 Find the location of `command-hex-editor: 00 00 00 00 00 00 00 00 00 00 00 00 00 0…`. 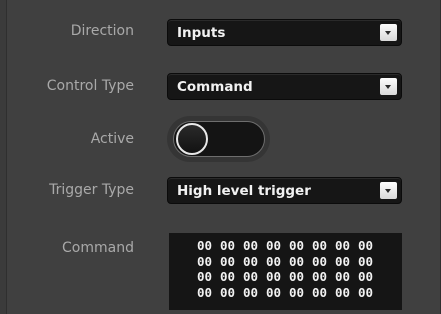

command-hex-editor: 00 00 00 00 00 00 00 00 00 00 00 00 00 0… is located at coordinates (285, 271).